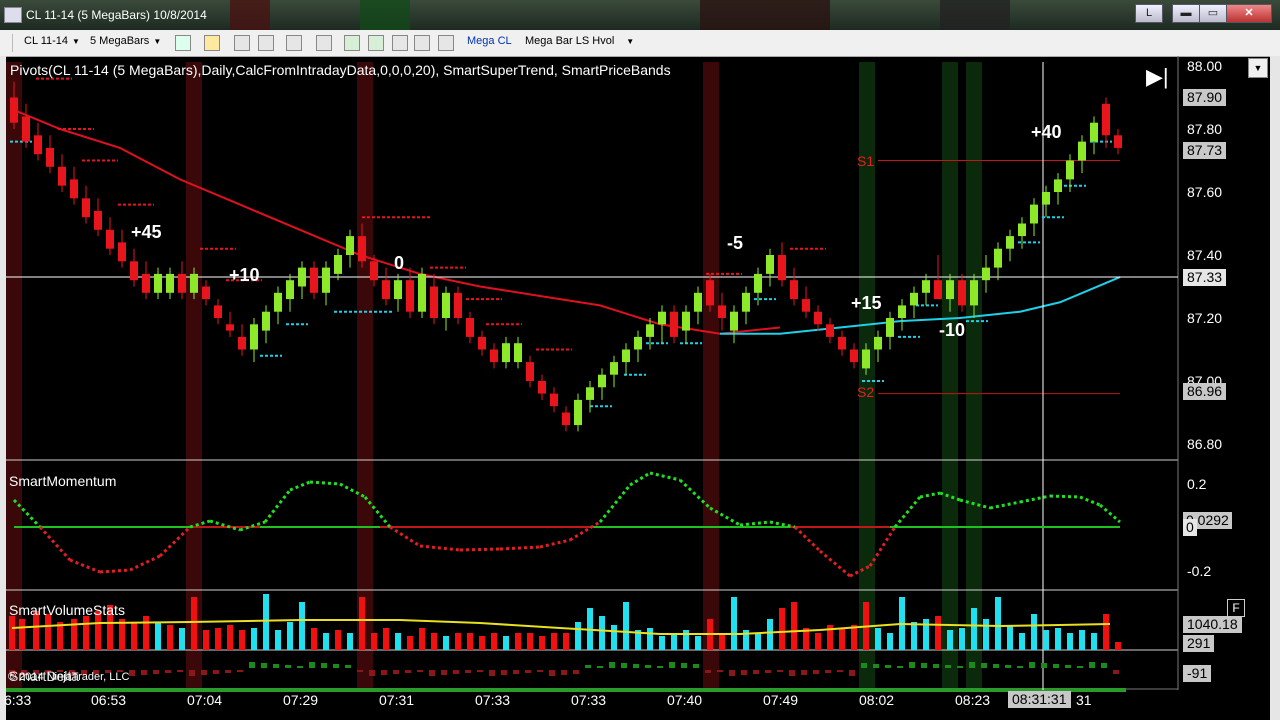  What do you see at coordinates (1236, 608) in the screenshot?
I see `volume-filter-button: F` at bounding box center [1236, 608].